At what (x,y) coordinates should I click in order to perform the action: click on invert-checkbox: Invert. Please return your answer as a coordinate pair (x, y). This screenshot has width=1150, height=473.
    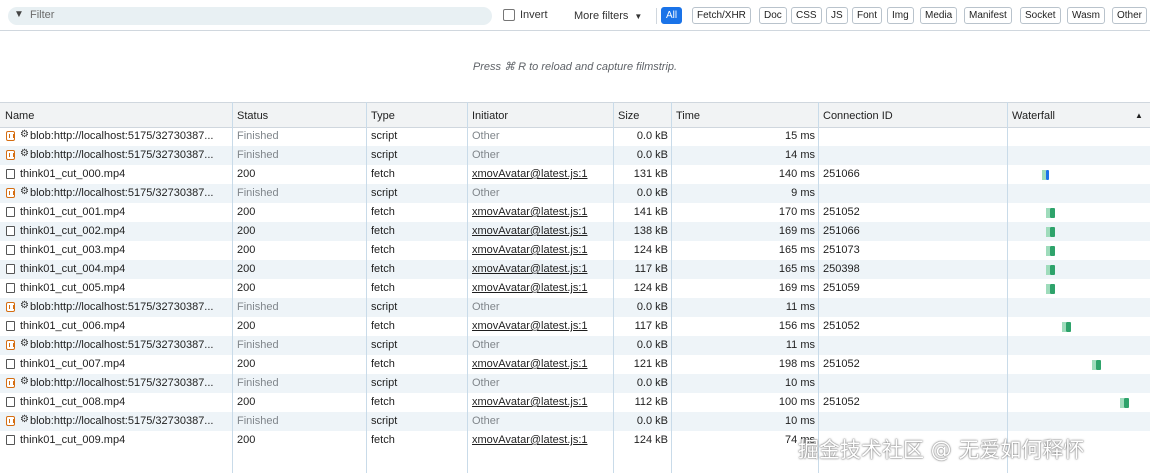
    Looking at the image, I should click on (525, 15).